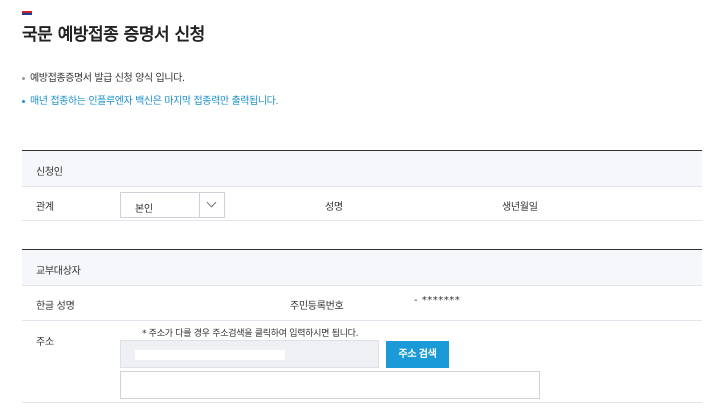 Image resolution: width=716 pixels, height=418 pixels. I want to click on notice-text: 예방접종증명서 발급 신청 양식 입니다., so click(107, 78).